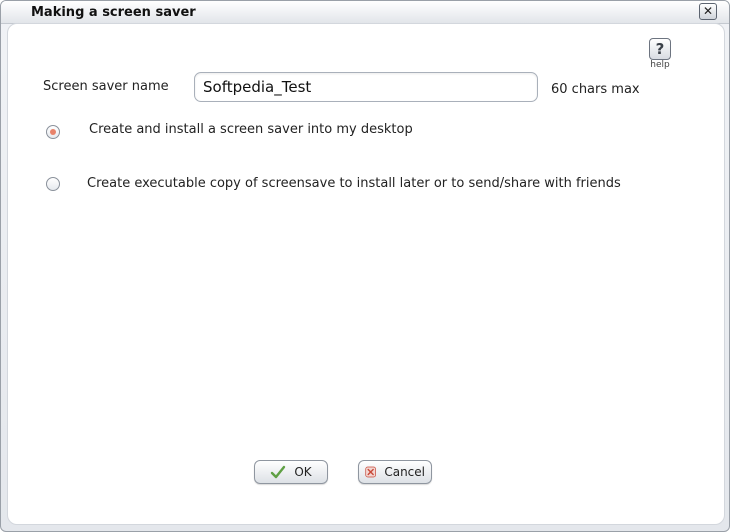  I want to click on screen-saver-name-label: Screen saver name, so click(106, 86).